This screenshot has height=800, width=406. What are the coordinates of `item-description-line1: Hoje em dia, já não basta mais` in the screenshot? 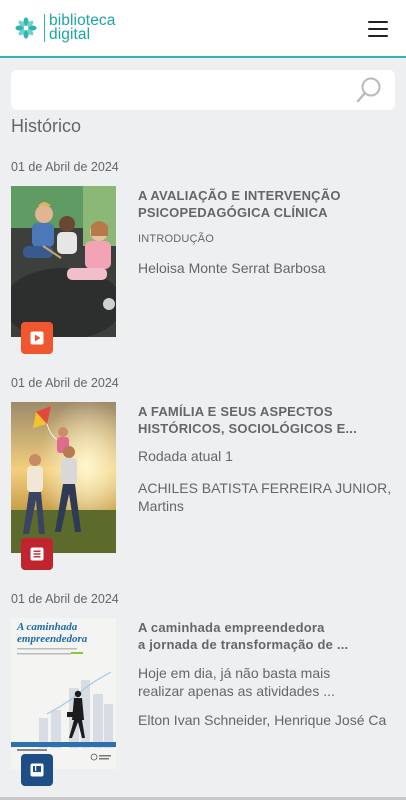 It's located at (234, 673).